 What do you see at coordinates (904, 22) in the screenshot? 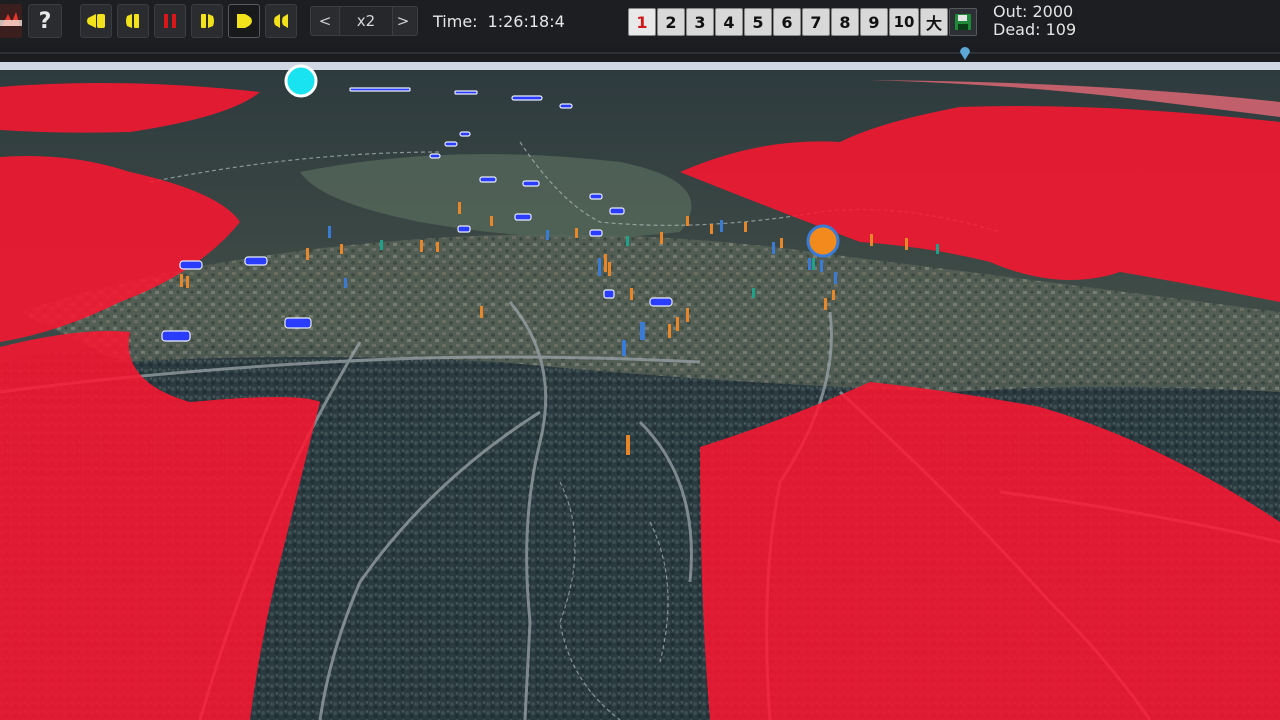
I see `view-button-10: 10` at bounding box center [904, 22].